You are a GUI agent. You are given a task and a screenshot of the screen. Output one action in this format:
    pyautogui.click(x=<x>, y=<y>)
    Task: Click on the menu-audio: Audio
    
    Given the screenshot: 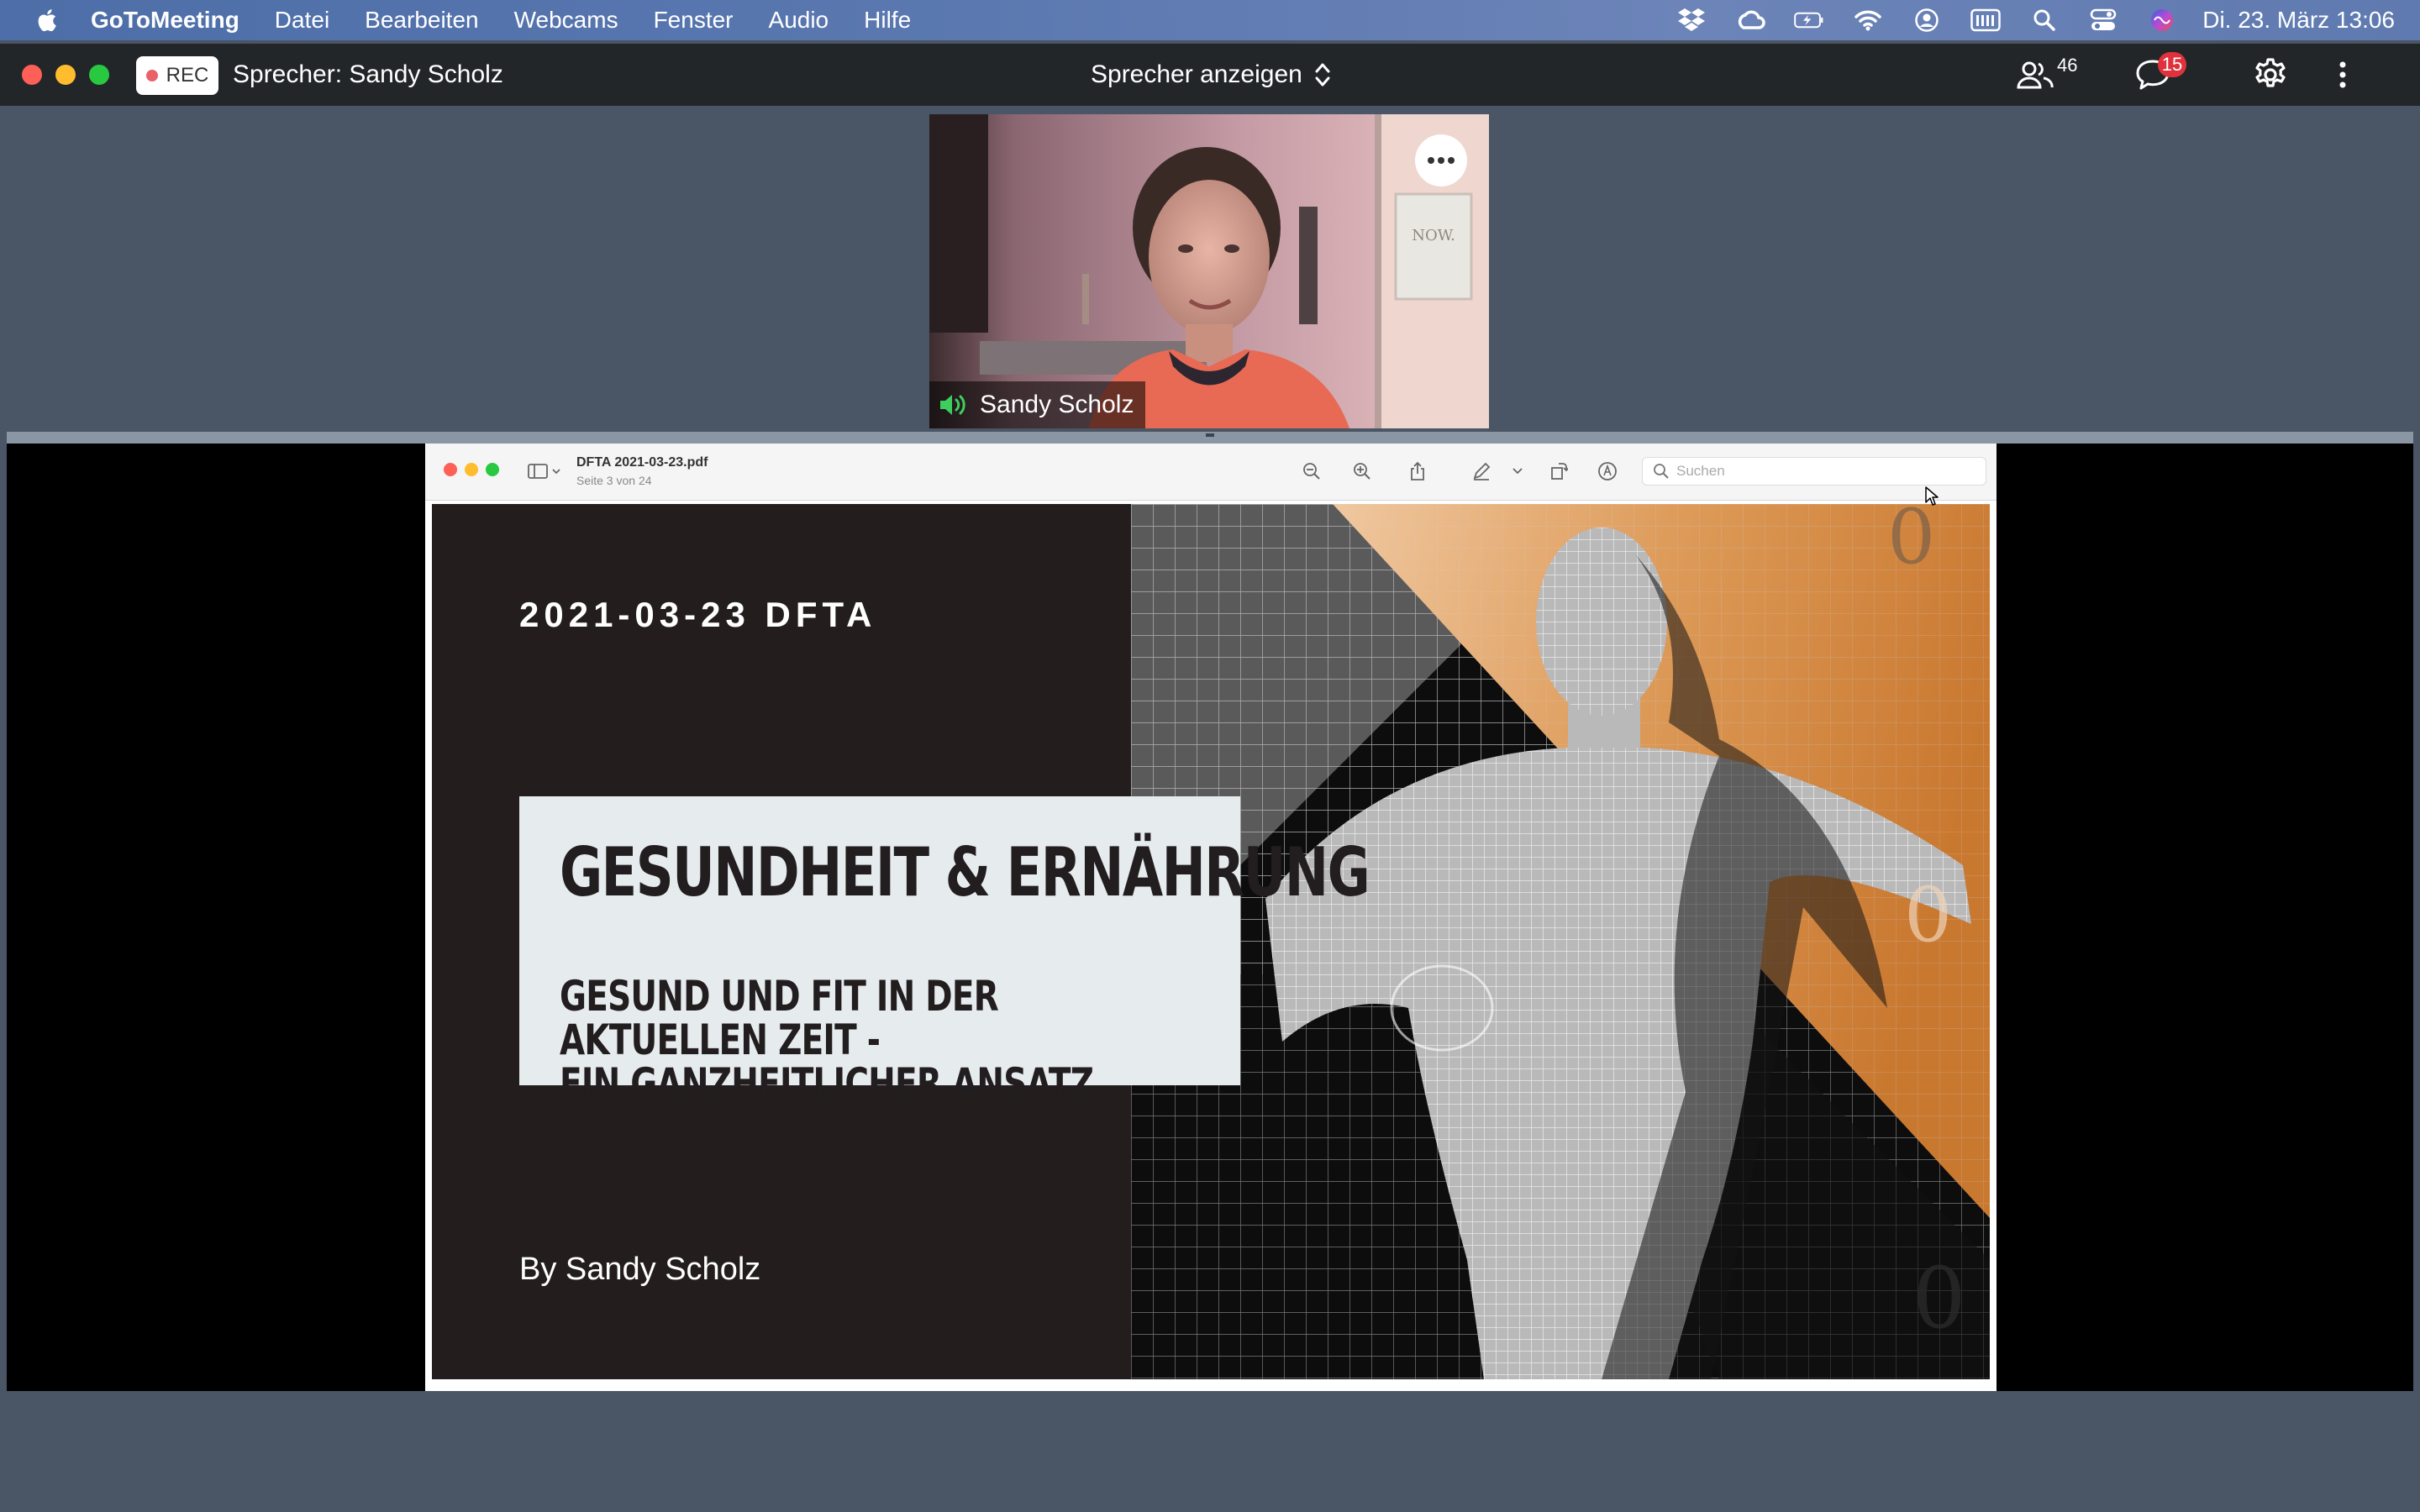 What is the action you would take?
    pyautogui.click(x=799, y=20)
    